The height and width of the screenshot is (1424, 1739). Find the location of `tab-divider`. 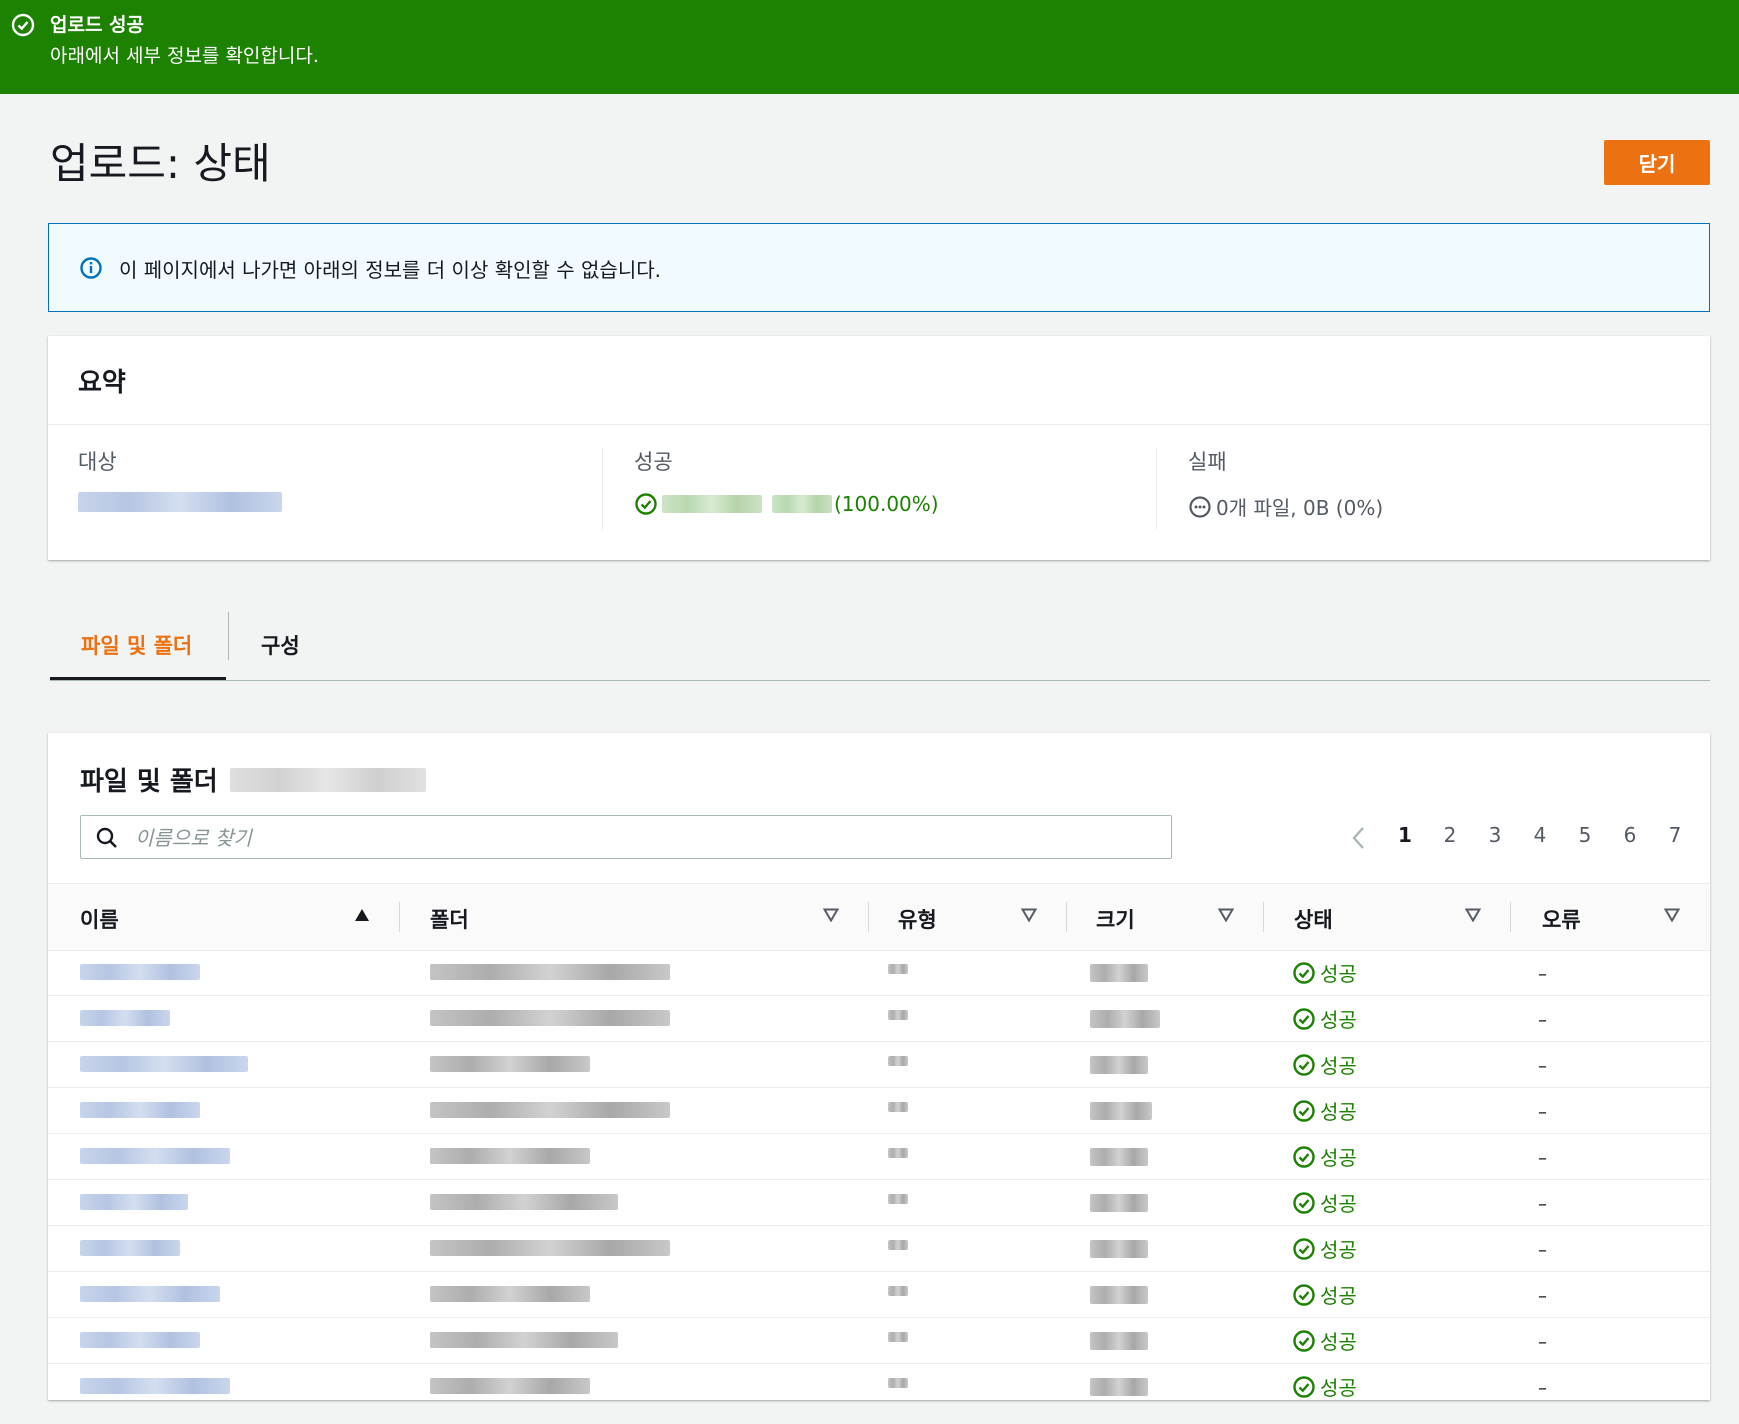

tab-divider is located at coordinates (228, 636).